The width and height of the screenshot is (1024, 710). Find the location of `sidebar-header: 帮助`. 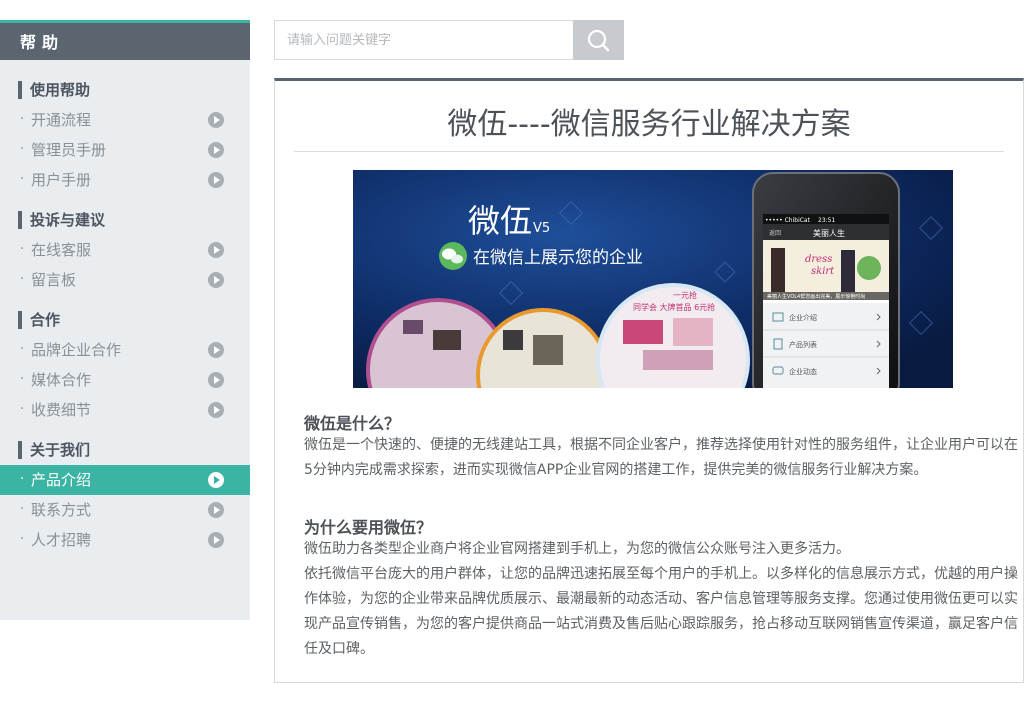

sidebar-header: 帮助 is located at coordinates (125, 41).